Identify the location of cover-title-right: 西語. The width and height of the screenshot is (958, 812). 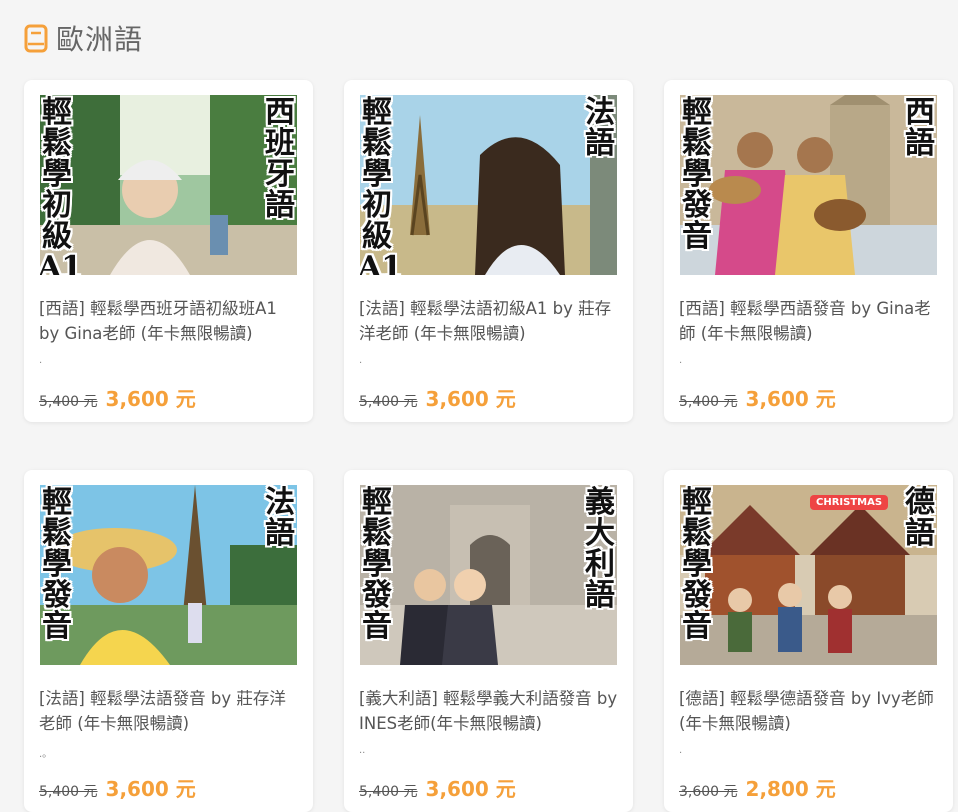
(919, 128).